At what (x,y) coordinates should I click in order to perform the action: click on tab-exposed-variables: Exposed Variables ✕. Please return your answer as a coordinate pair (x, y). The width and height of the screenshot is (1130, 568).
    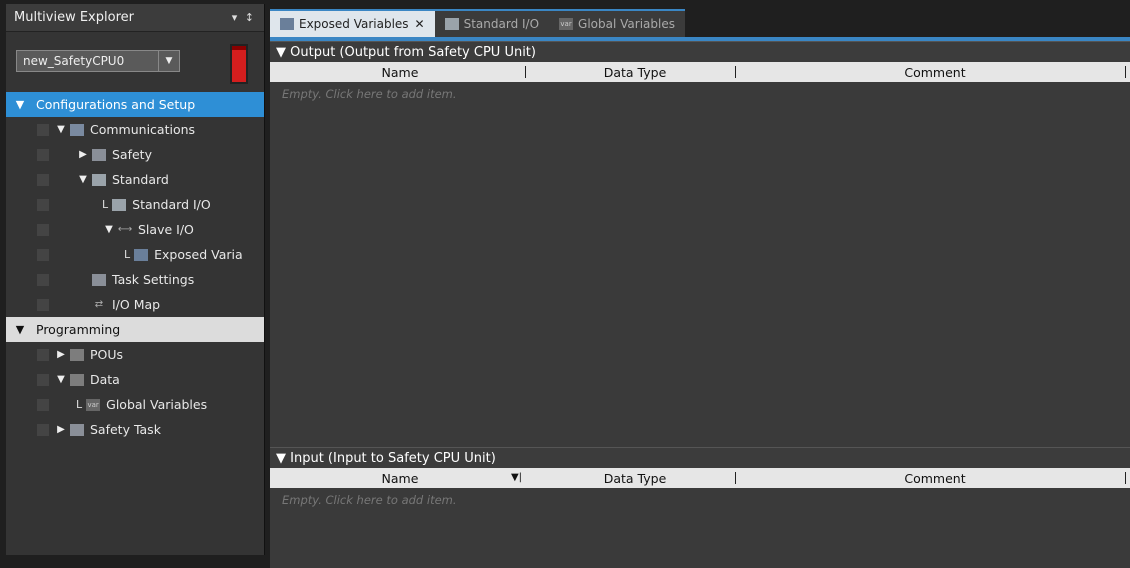
    Looking at the image, I should click on (352, 23).